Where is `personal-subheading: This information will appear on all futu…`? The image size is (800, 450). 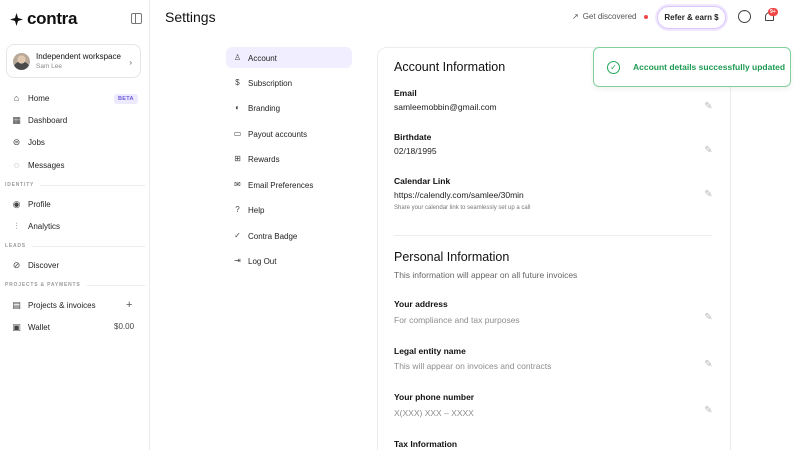
personal-subheading: This information will appear on all futu… is located at coordinates (486, 275).